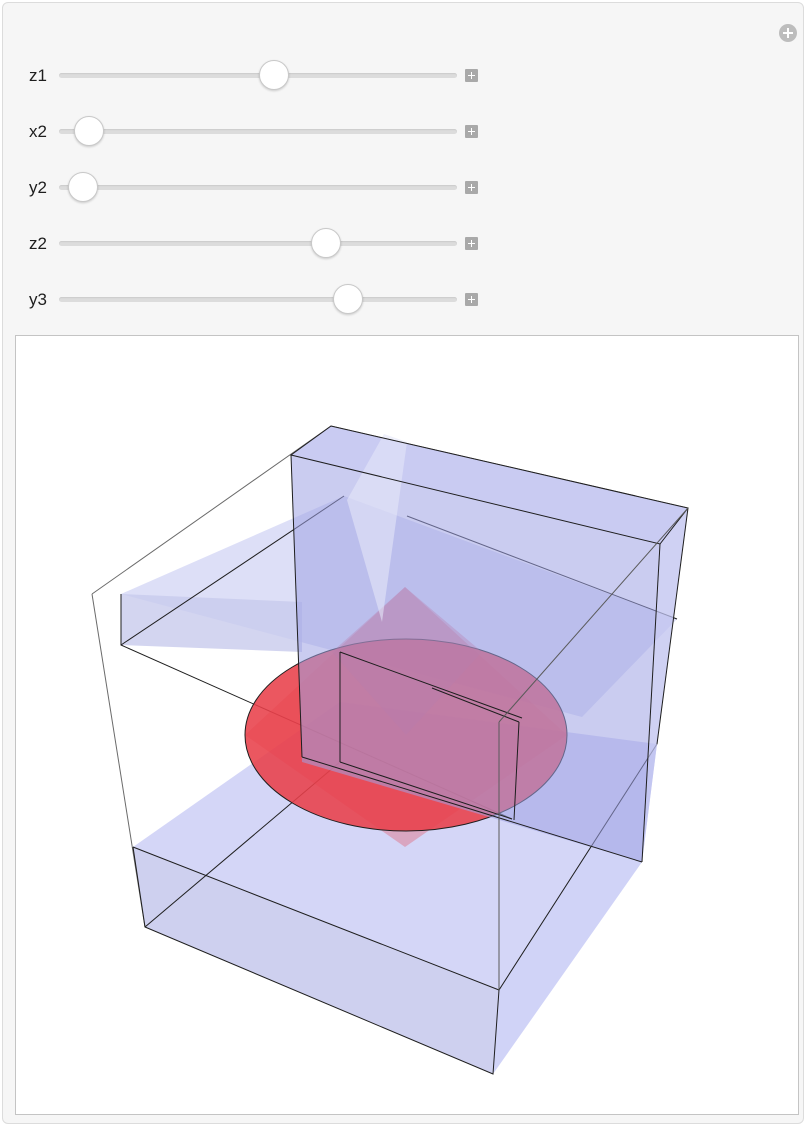 The height and width of the screenshot is (1130, 808). Describe the element at coordinates (38, 243) in the screenshot. I see `control-label: z2` at that location.